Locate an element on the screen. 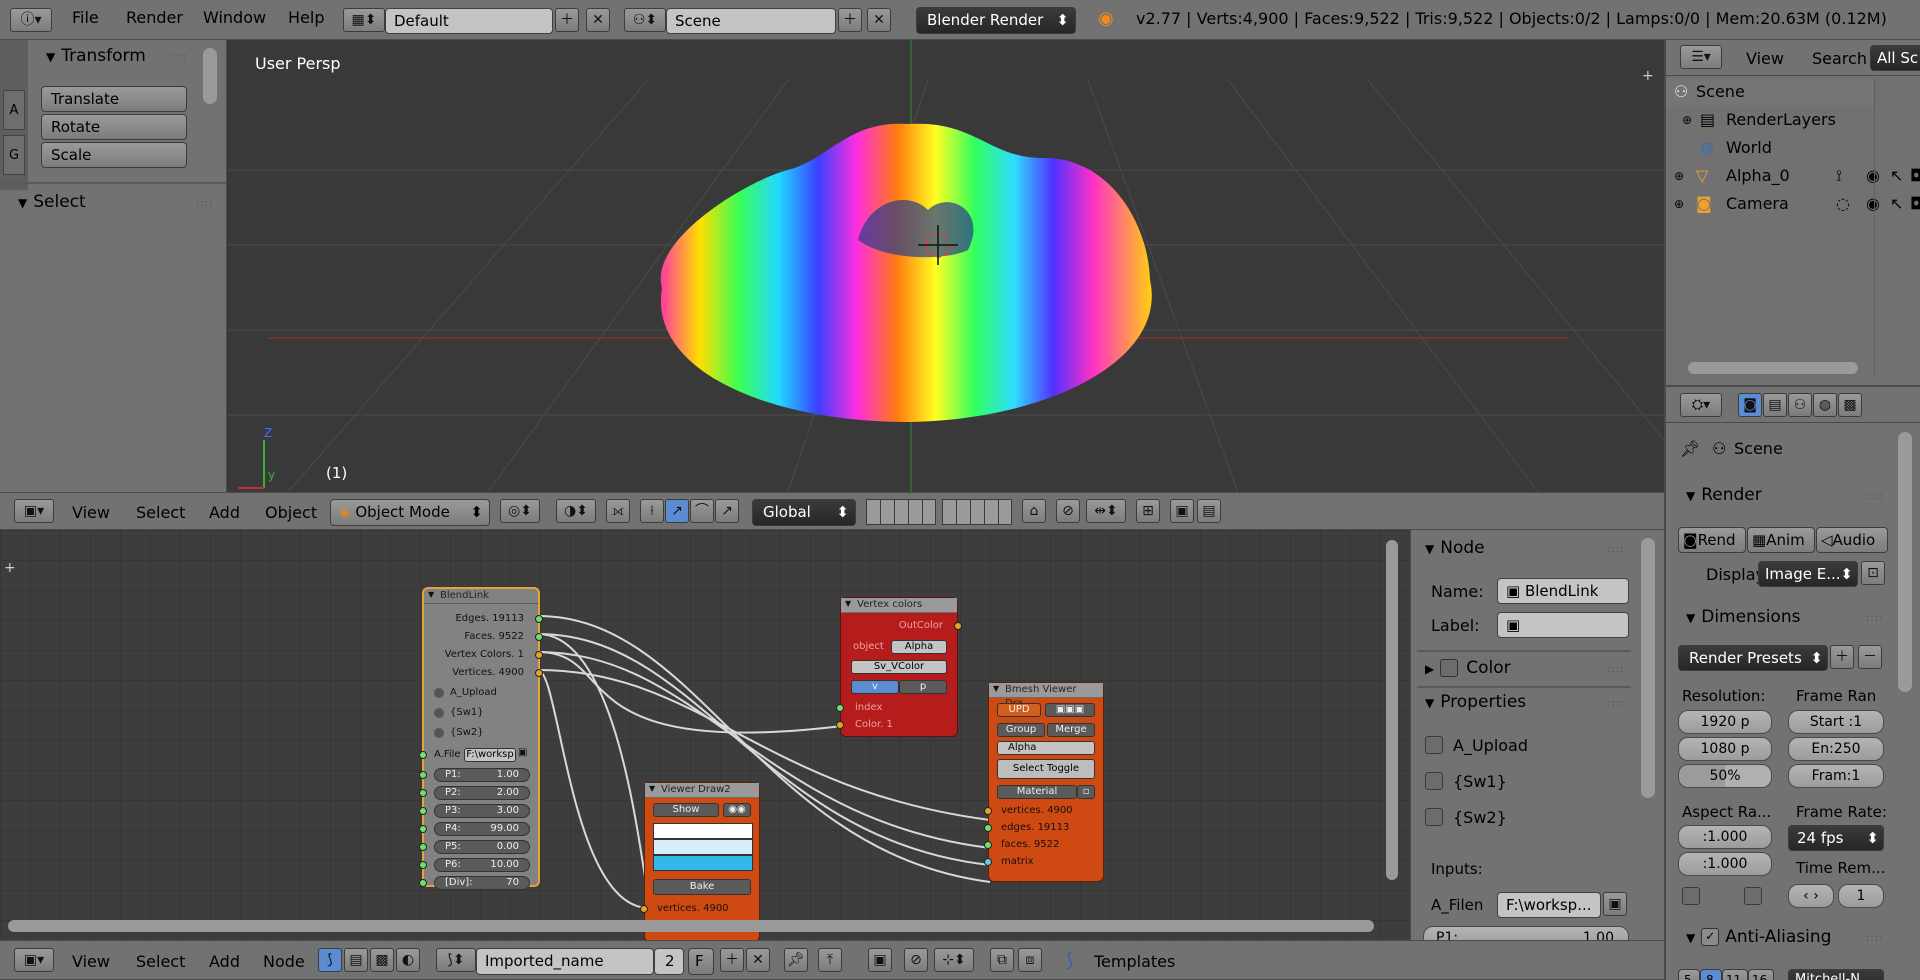 The image size is (1920, 980). tab-a: A is located at coordinates (14, 110).